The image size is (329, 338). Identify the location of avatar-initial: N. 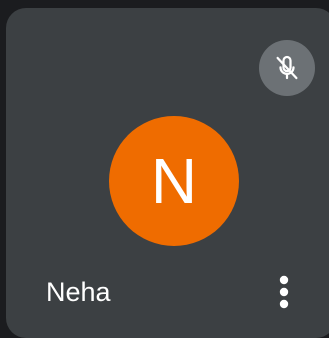
(174, 181).